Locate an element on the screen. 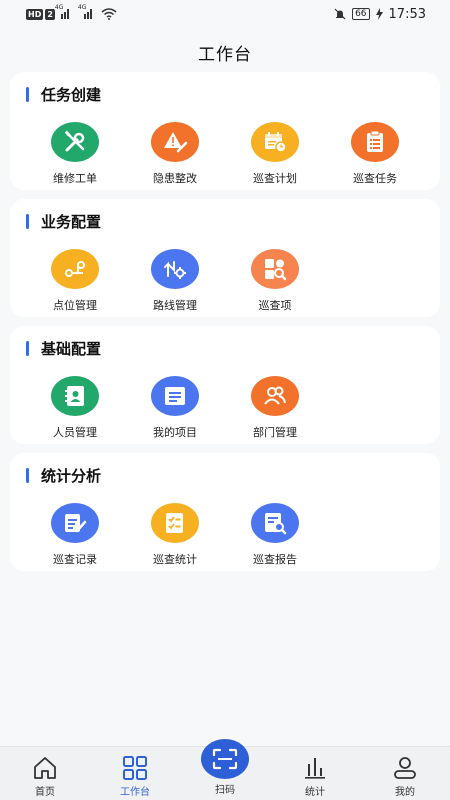 This screenshot has width=450, height=800. item-label: 巡查报告 is located at coordinates (275, 559).